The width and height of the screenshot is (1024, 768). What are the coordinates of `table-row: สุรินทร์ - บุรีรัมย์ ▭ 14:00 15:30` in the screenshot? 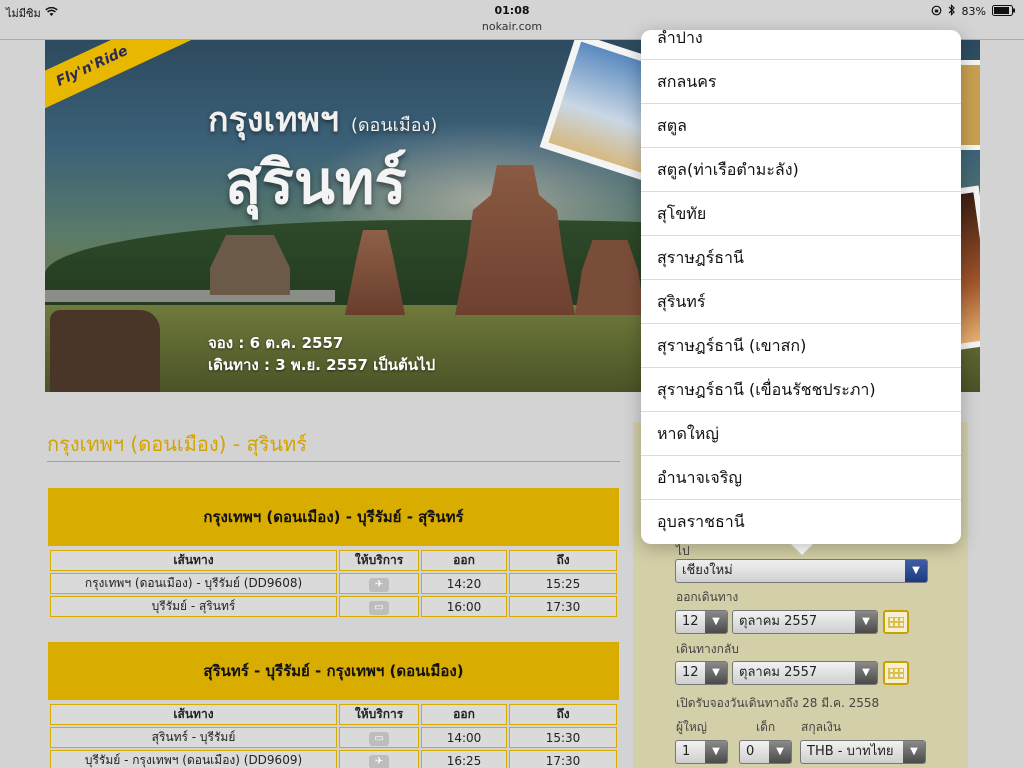 It's located at (333, 737).